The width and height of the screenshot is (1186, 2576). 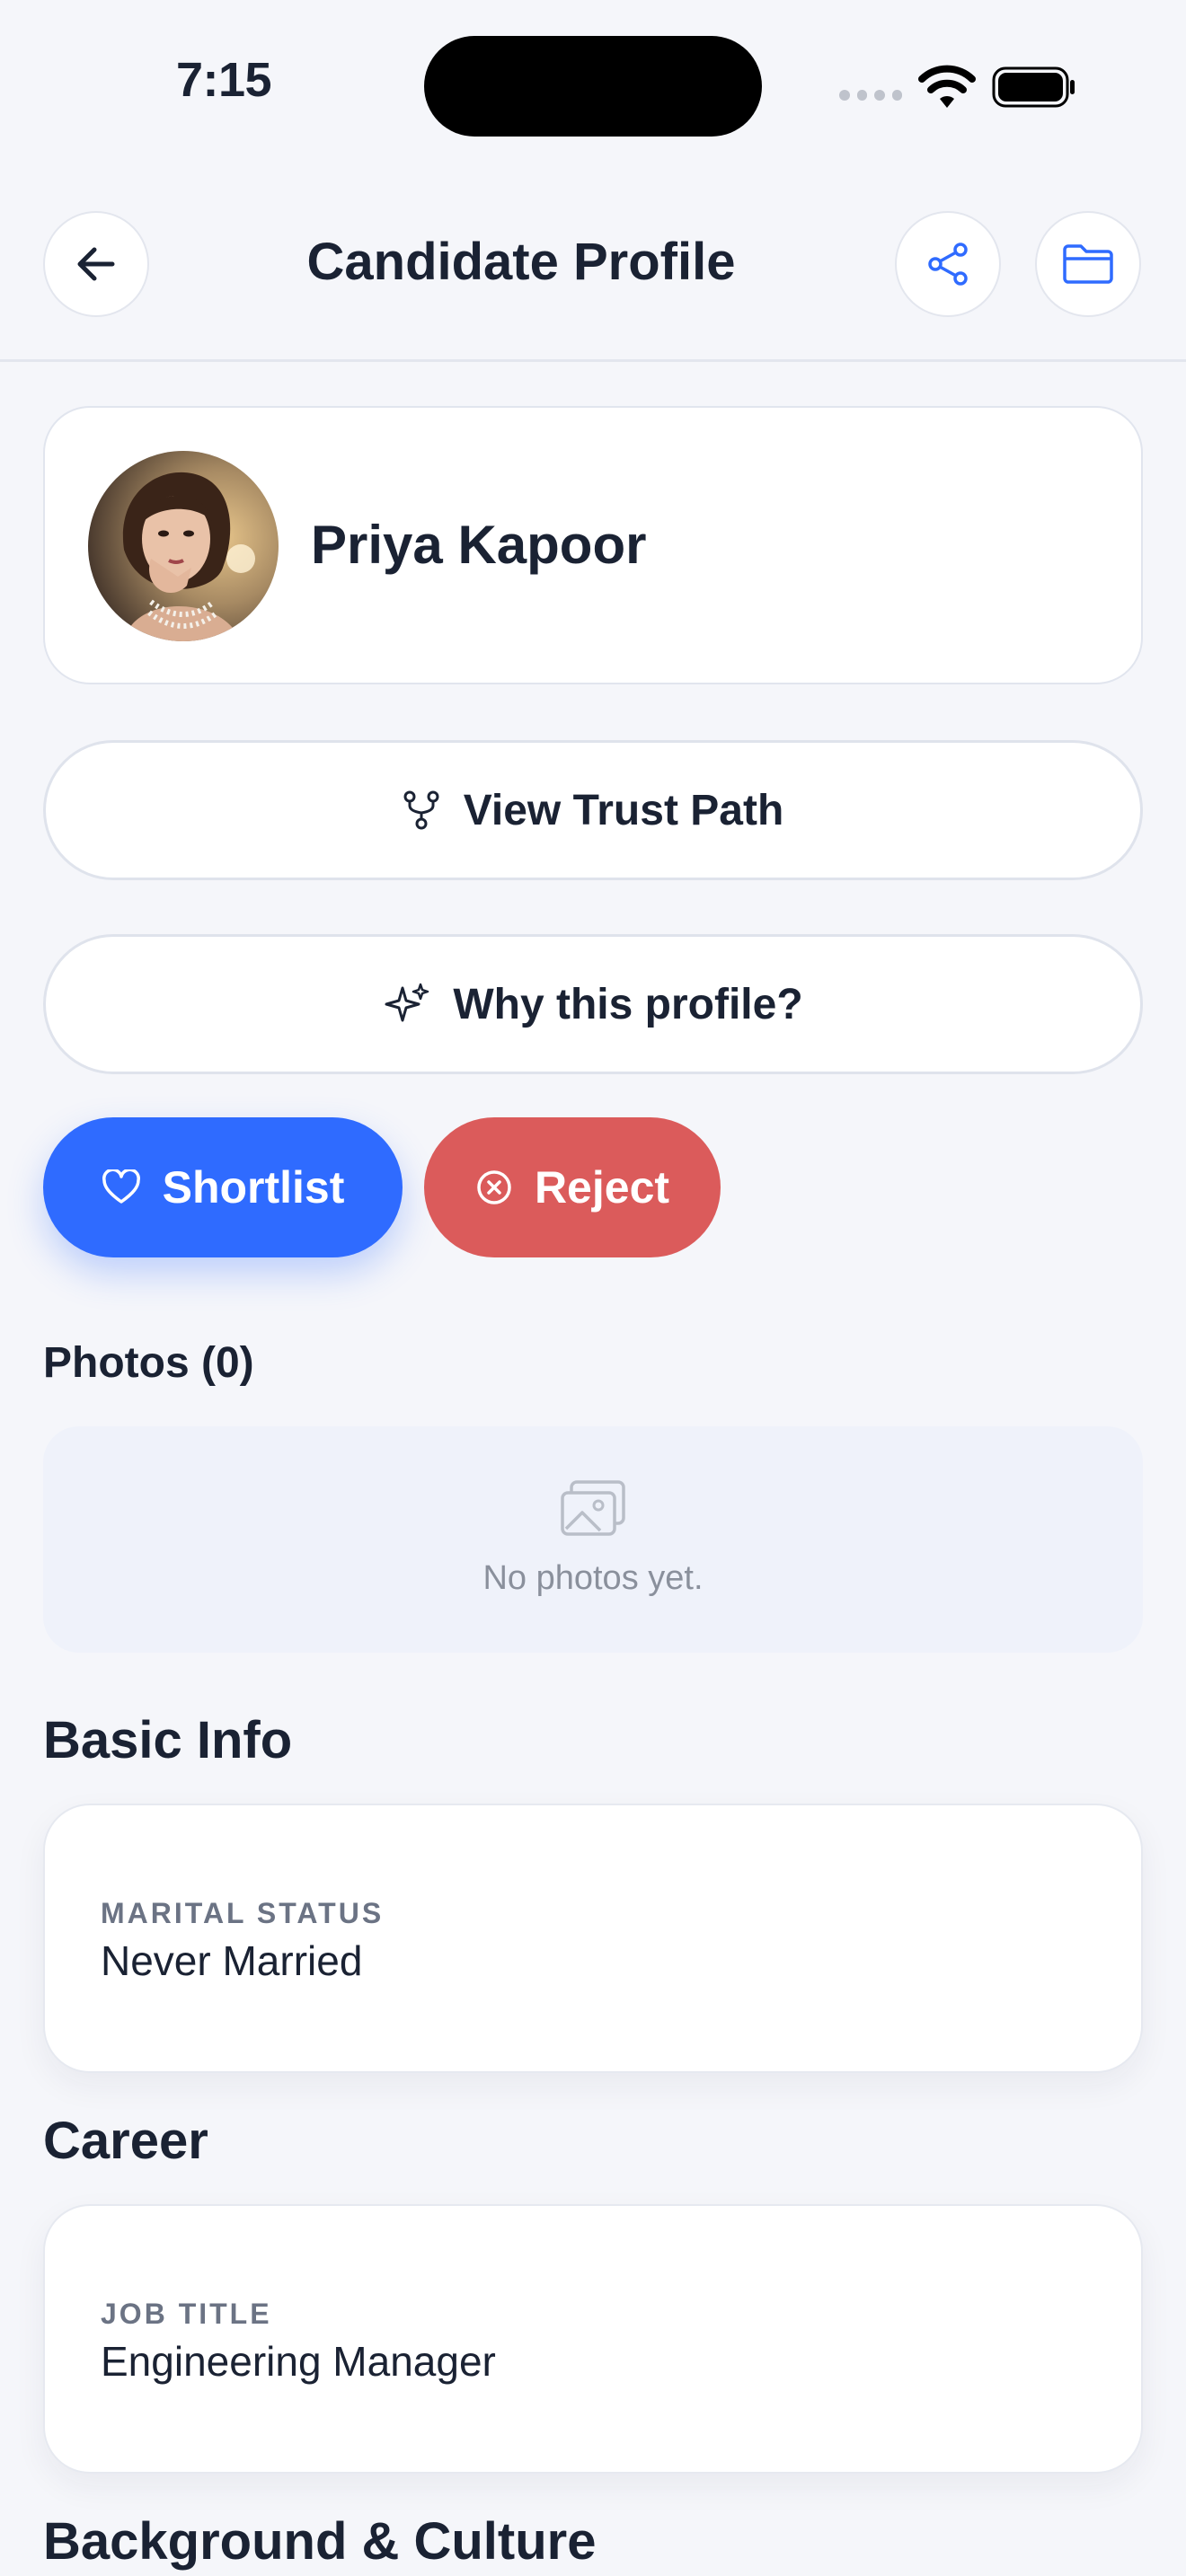 I want to click on page-title: Candidate Profile, so click(x=521, y=262).